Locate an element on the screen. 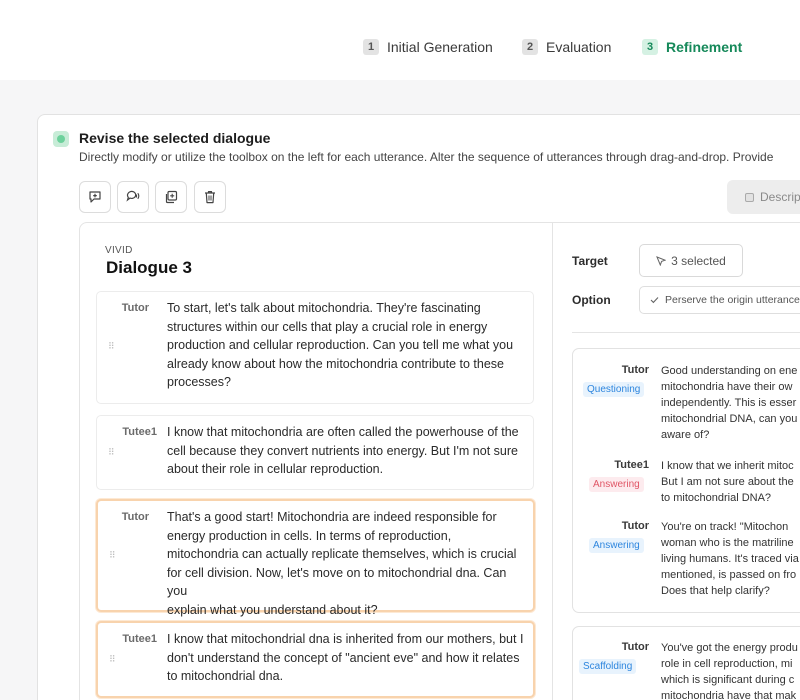 The width and height of the screenshot is (800, 700). option-label: Option is located at coordinates (591, 300).